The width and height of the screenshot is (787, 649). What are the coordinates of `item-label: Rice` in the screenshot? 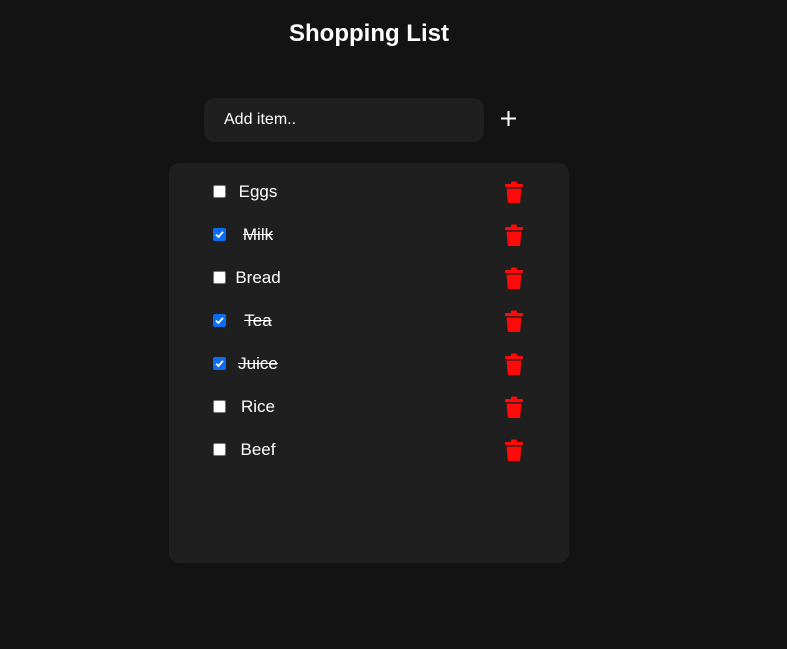 It's located at (257, 406).